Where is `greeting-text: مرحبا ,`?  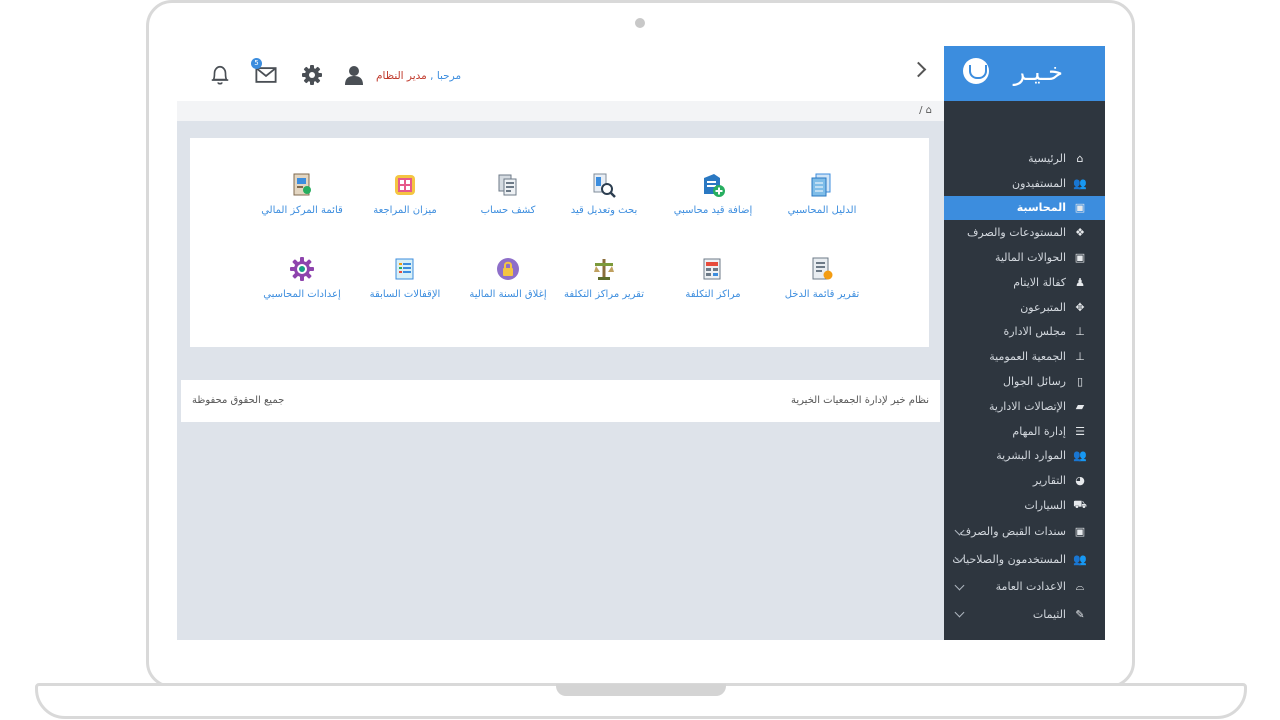
greeting-text: مرحبا , is located at coordinates (446, 76).